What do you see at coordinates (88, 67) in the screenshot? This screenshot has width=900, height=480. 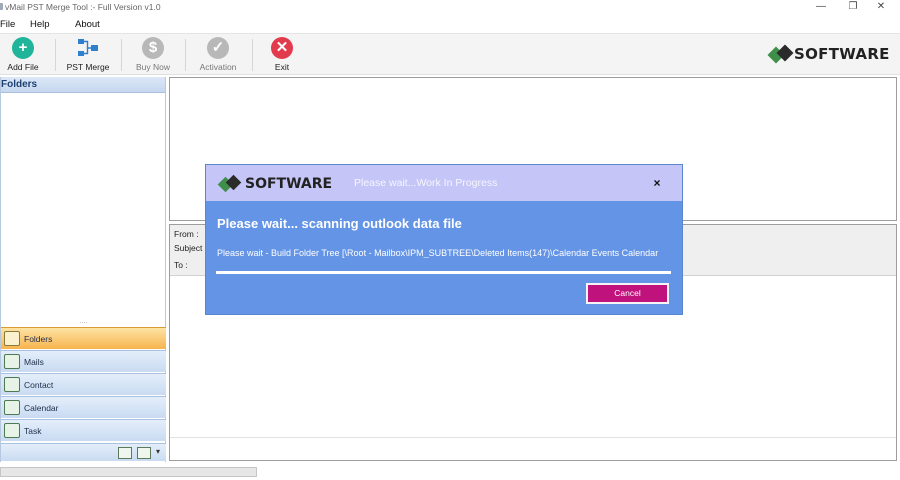 I see `pst-merge-label: PST Merge` at bounding box center [88, 67].